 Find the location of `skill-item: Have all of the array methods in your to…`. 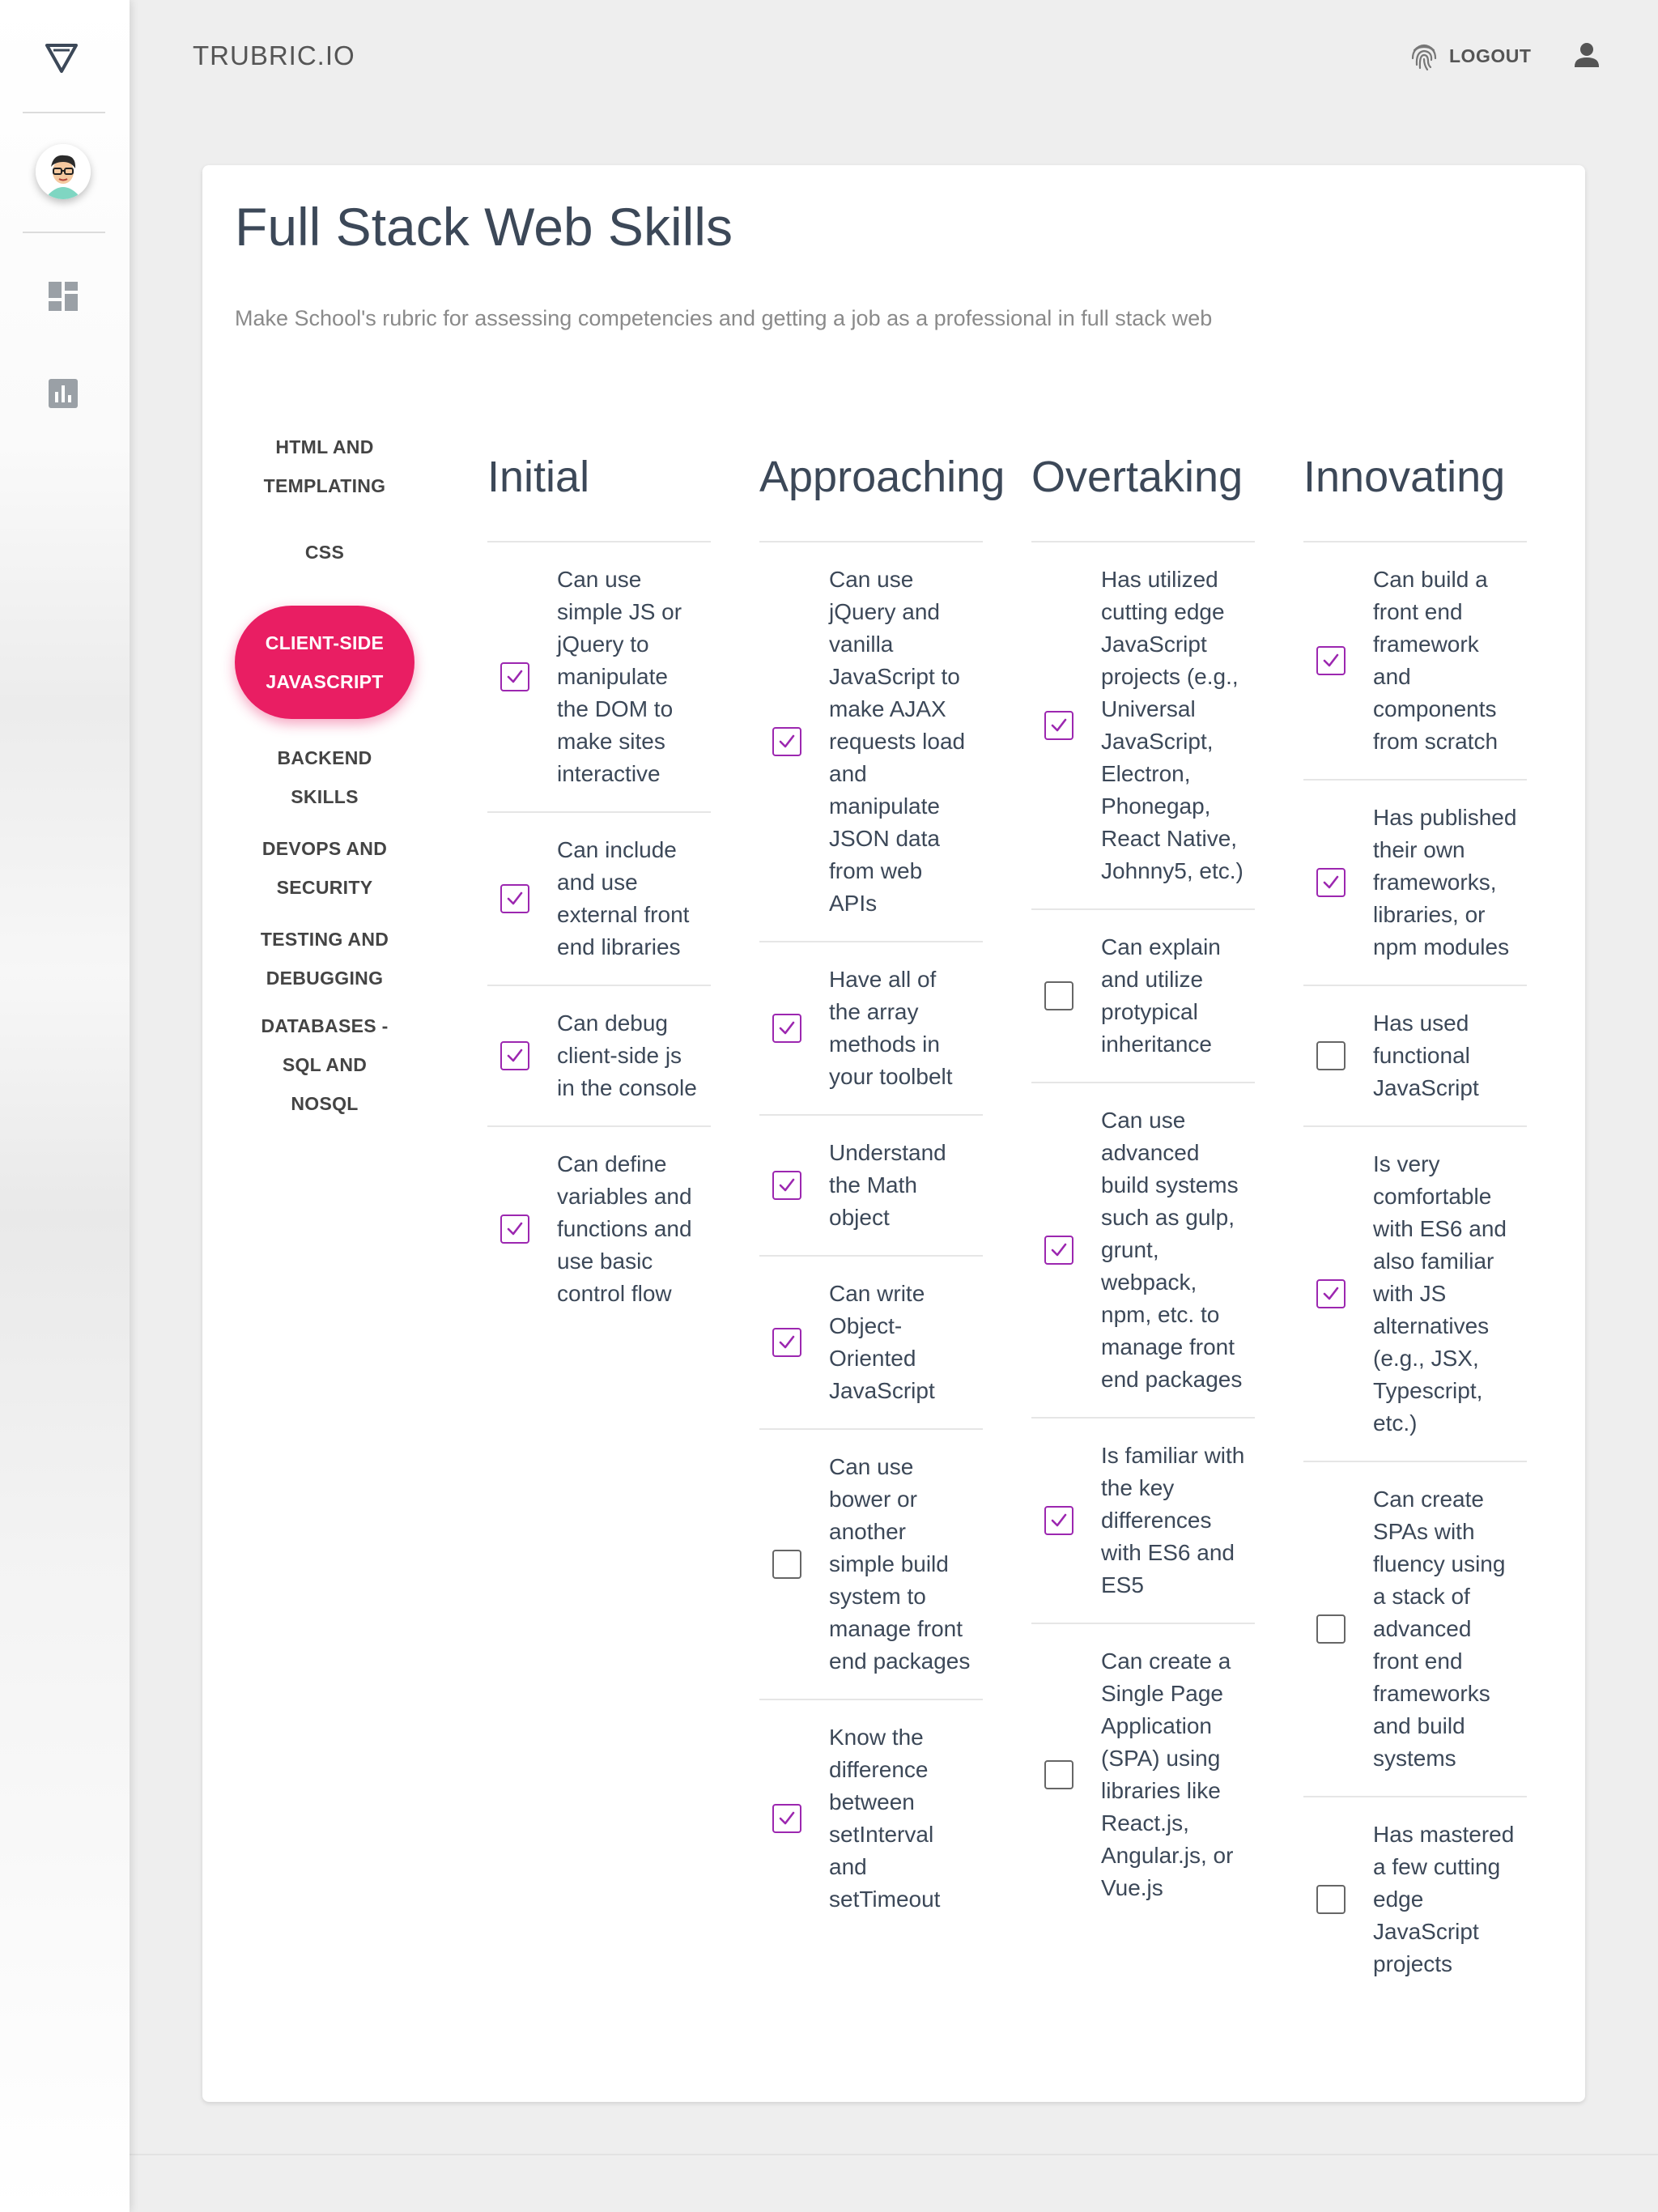

skill-item: Have all of the array methods in your to… is located at coordinates (871, 1029).